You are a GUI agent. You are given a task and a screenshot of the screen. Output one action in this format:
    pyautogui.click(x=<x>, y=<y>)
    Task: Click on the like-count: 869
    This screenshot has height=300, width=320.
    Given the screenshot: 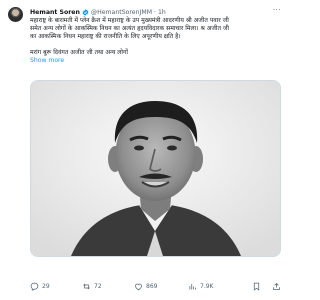 What is the action you would take?
    pyautogui.click(x=152, y=286)
    